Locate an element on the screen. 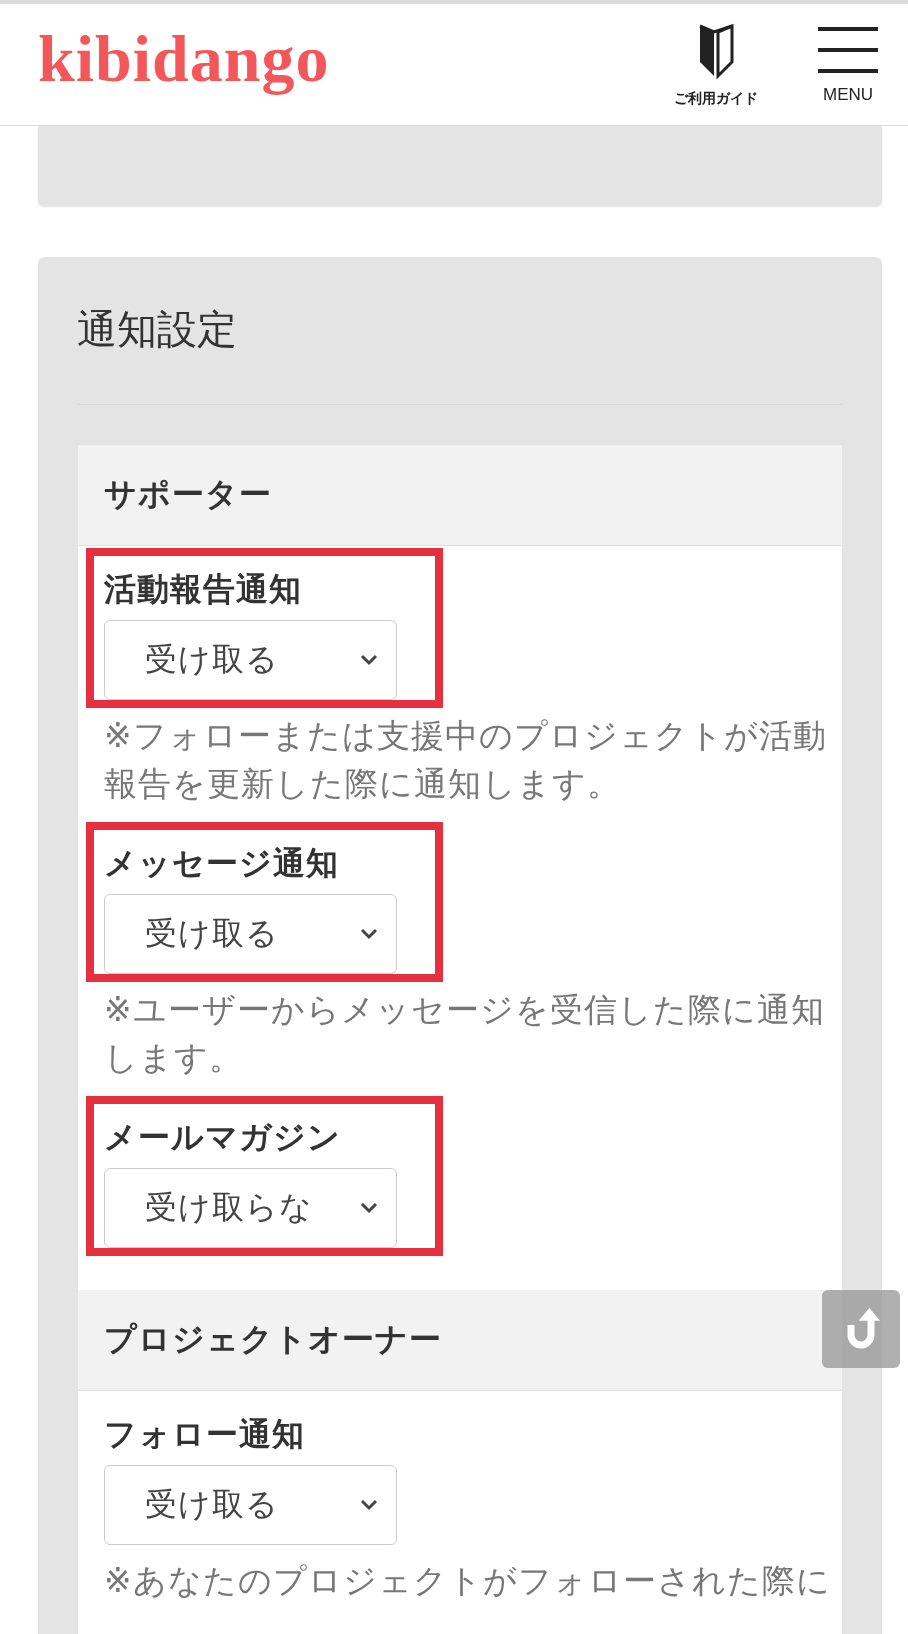 This screenshot has height=1634, width=908. section-title: サポーター is located at coordinates (188, 494).